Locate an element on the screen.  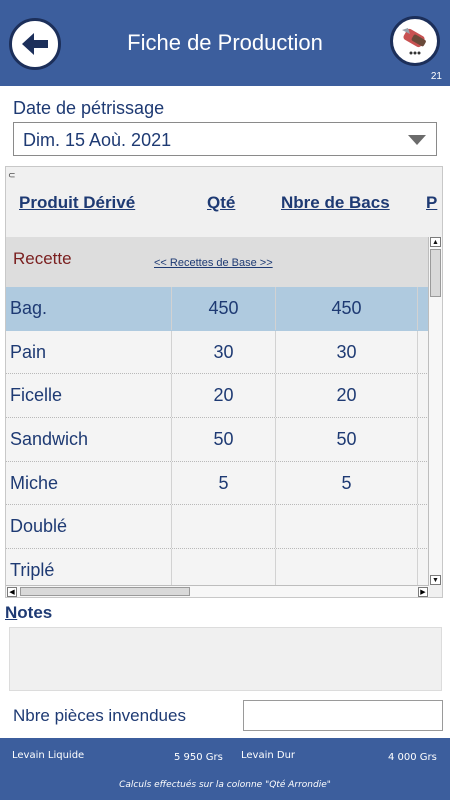
row-qty: 30 is located at coordinates (223, 352).